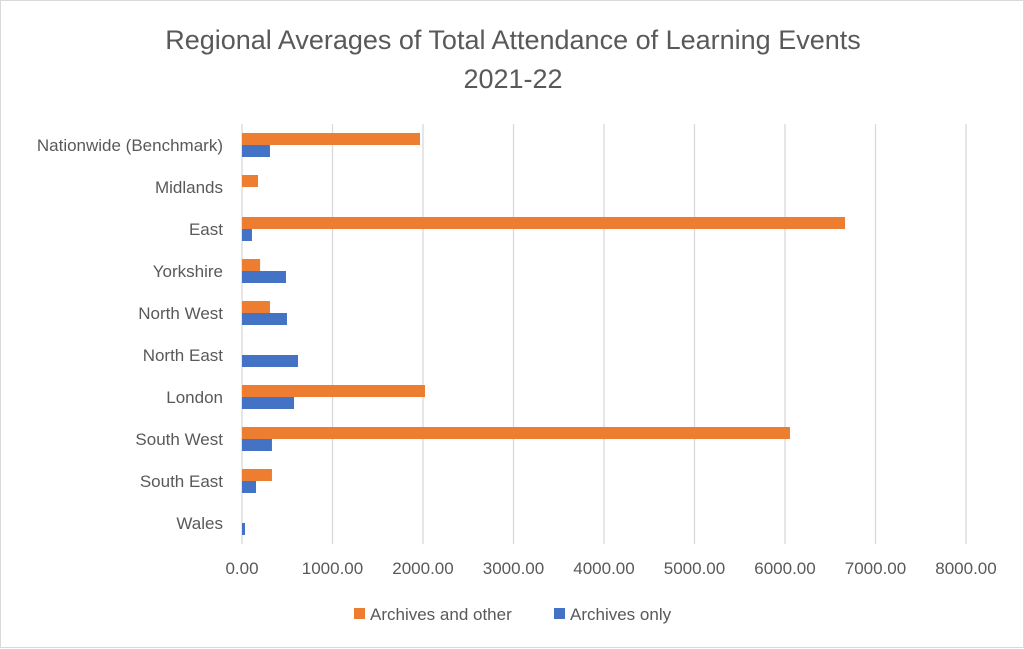 This screenshot has height=649, width=1024. What do you see at coordinates (333, 391) in the screenshot?
I see `bar-archives-and-other-london` at bounding box center [333, 391].